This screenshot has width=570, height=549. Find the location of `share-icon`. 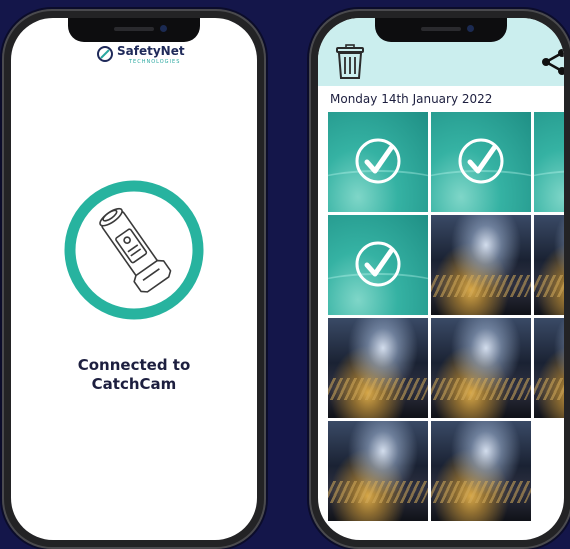

share-icon is located at coordinates (552, 62).